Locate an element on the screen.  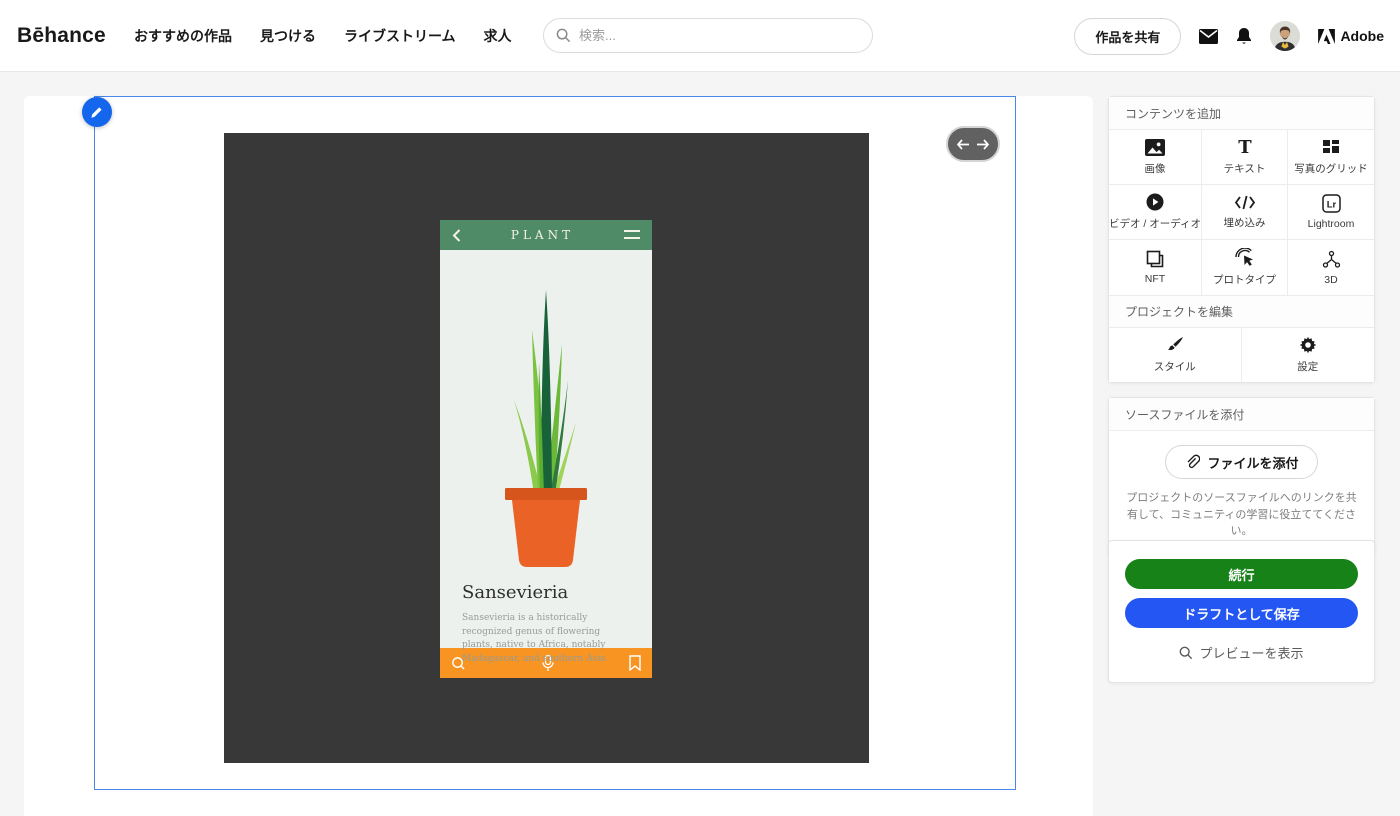
search-box is located at coordinates (708, 35).